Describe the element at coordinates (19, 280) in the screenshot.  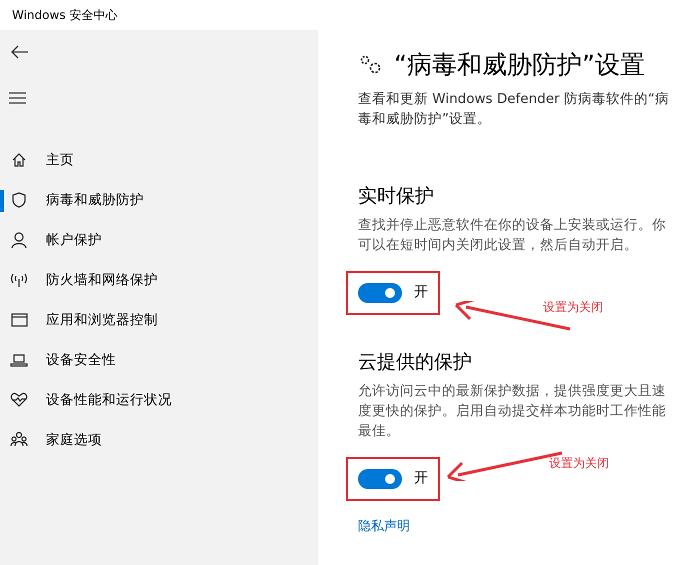
I see `antenna-icon` at that location.